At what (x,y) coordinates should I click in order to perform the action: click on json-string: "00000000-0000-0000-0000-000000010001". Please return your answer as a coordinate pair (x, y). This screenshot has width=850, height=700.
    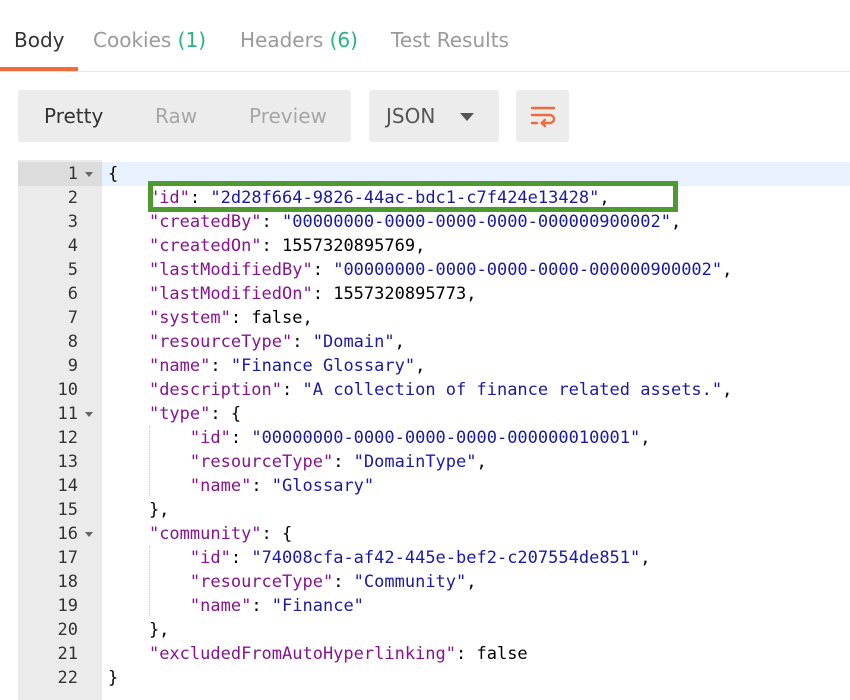
    Looking at the image, I should click on (446, 438).